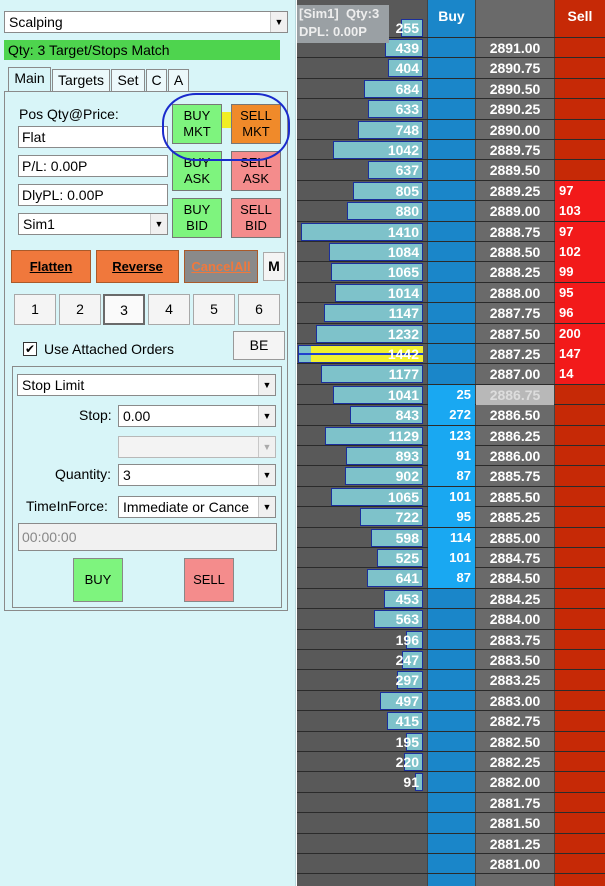 The width and height of the screenshot is (605, 886). What do you see at coordinates (451, 150) in the screenshot?
I see `ladder-row: 1042 2889.75` at bounding box center [451, 150].